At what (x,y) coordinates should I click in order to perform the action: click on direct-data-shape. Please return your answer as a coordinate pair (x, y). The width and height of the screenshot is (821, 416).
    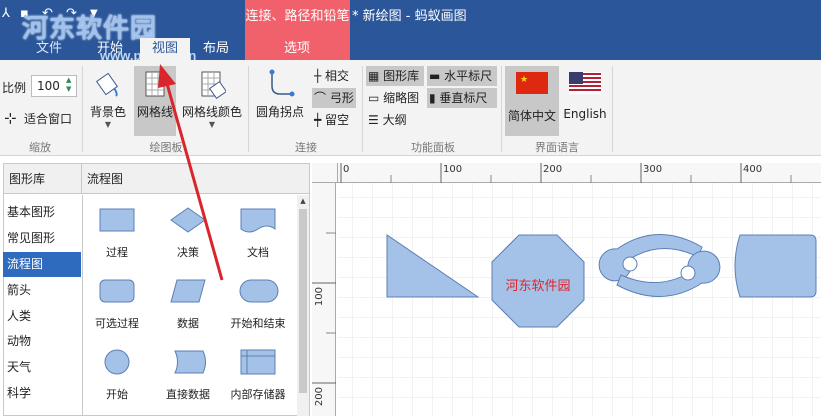
    Looking at the image, I should click on (190, 362).